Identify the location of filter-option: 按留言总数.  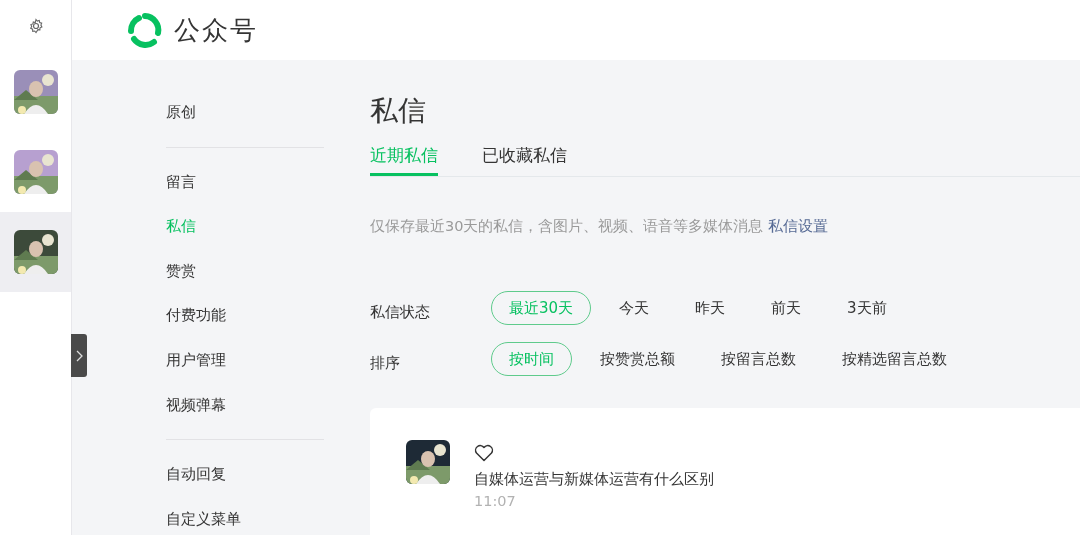
(758, 358).